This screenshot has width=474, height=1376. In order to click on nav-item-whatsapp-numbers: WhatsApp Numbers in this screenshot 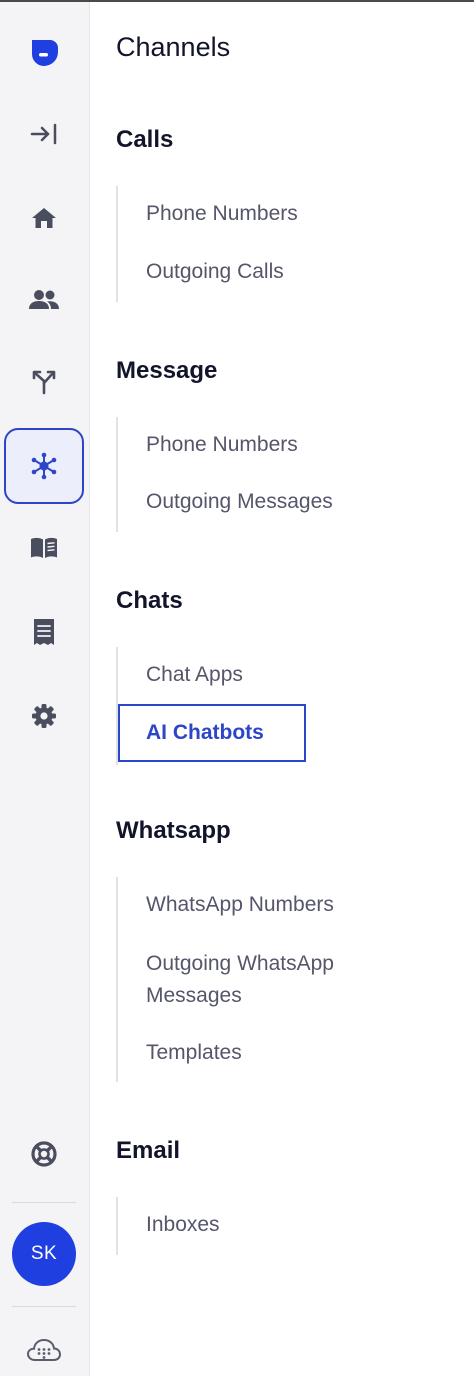, I will do `click(240, 905)`.